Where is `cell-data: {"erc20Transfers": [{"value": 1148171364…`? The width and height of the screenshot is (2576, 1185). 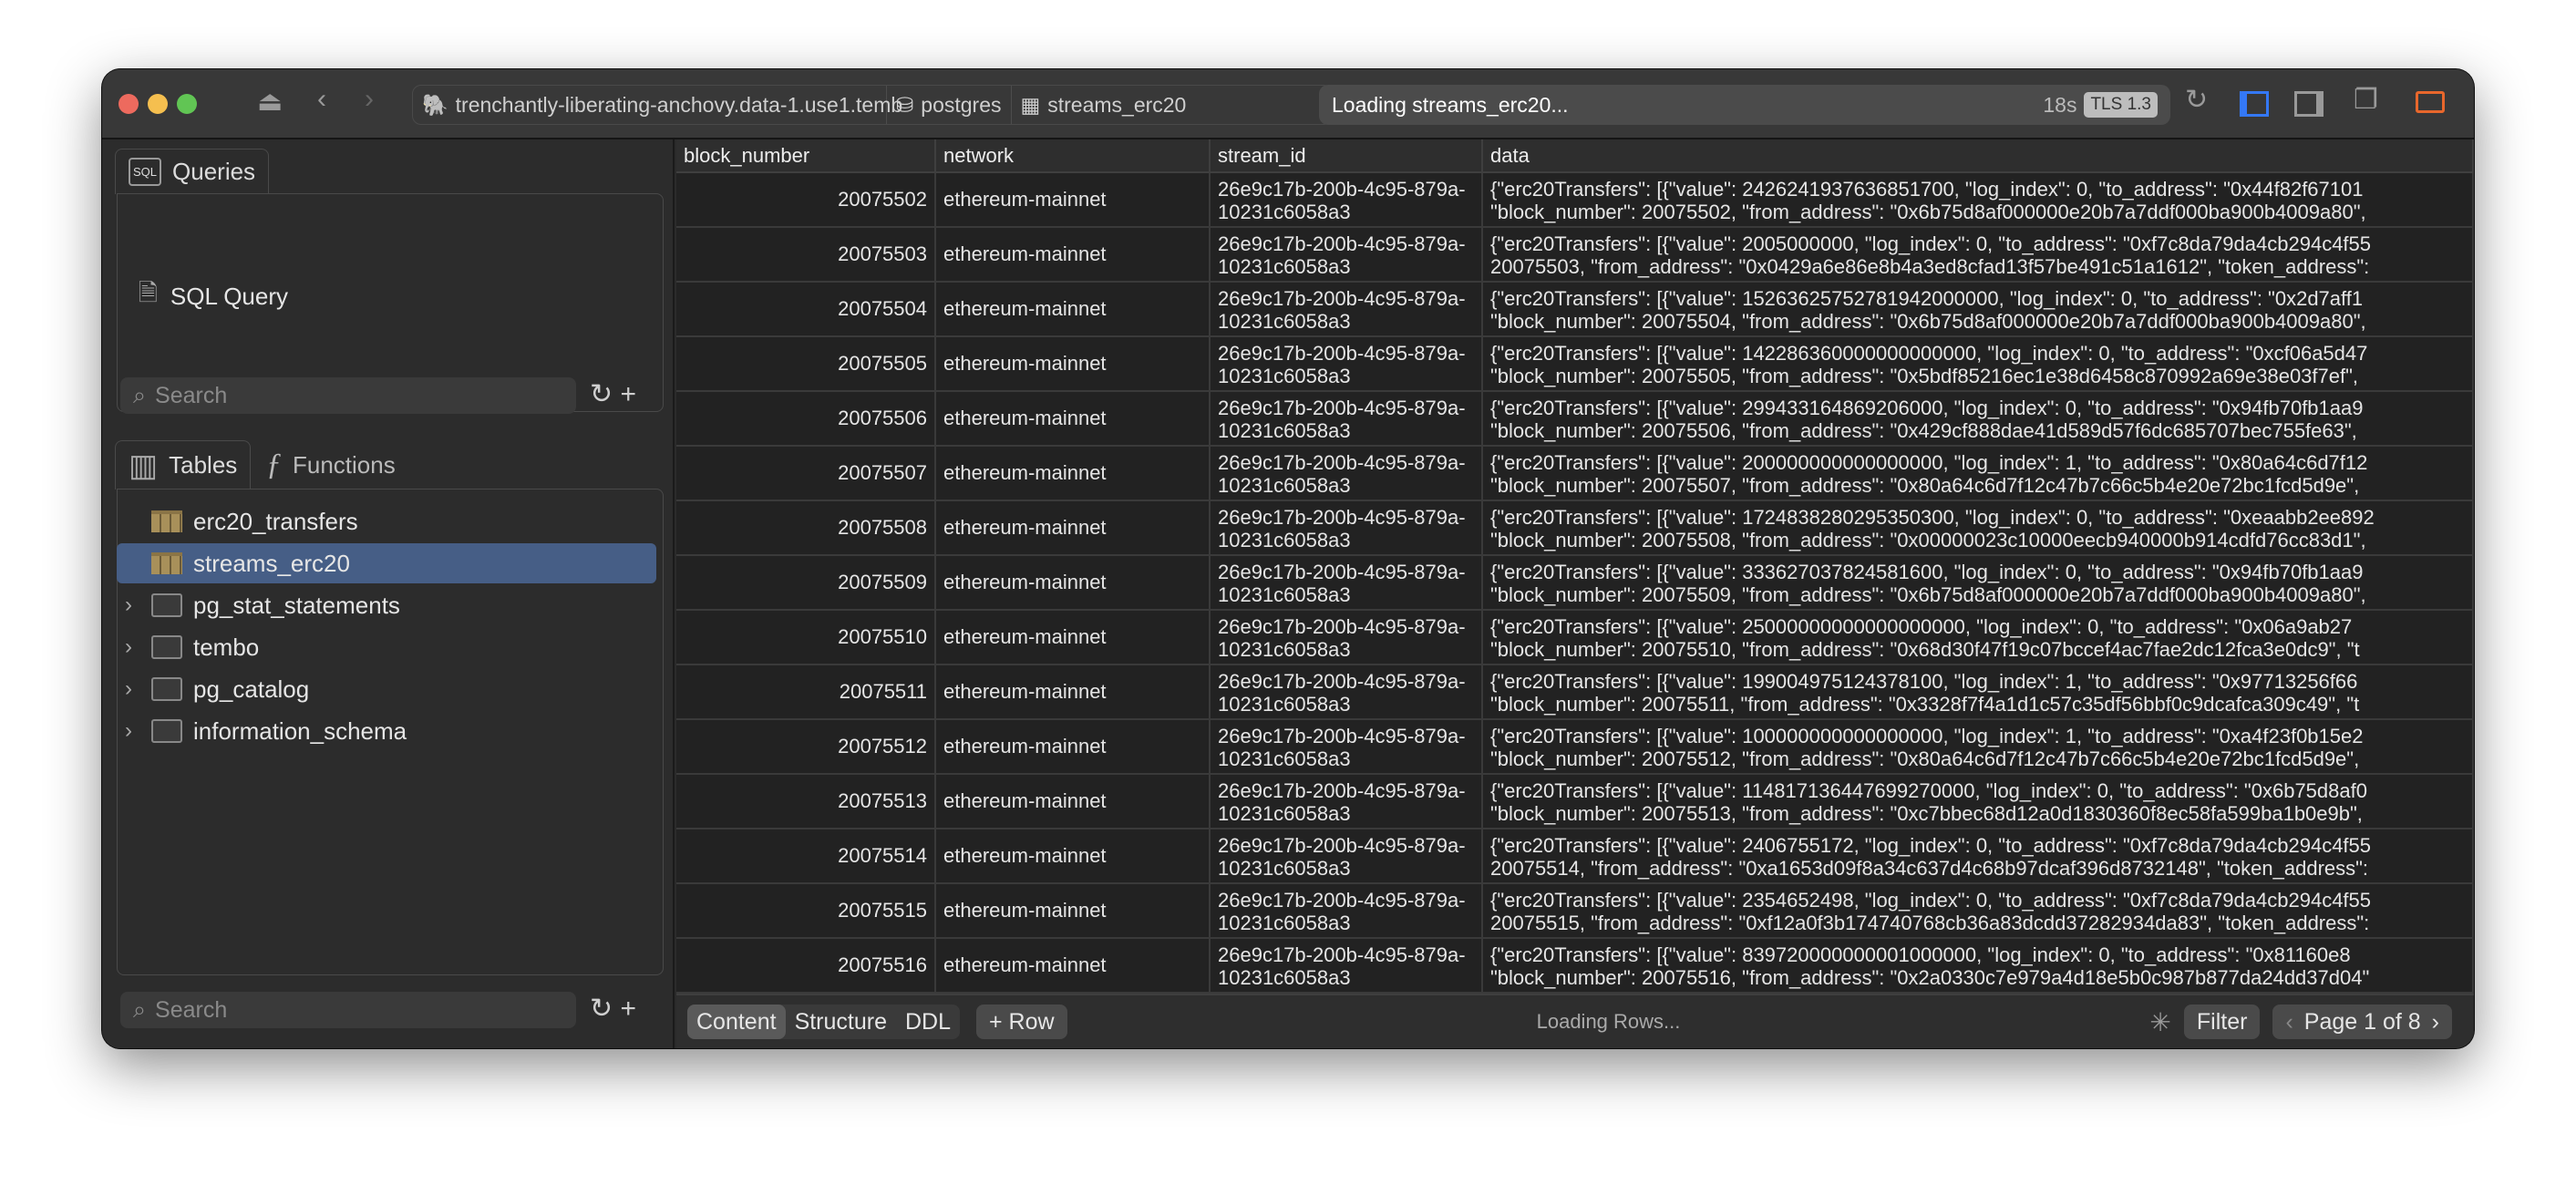
cell-data: {"erc20Transfers": [{"value": 1148171364… is located at coordinates (1978, 801).